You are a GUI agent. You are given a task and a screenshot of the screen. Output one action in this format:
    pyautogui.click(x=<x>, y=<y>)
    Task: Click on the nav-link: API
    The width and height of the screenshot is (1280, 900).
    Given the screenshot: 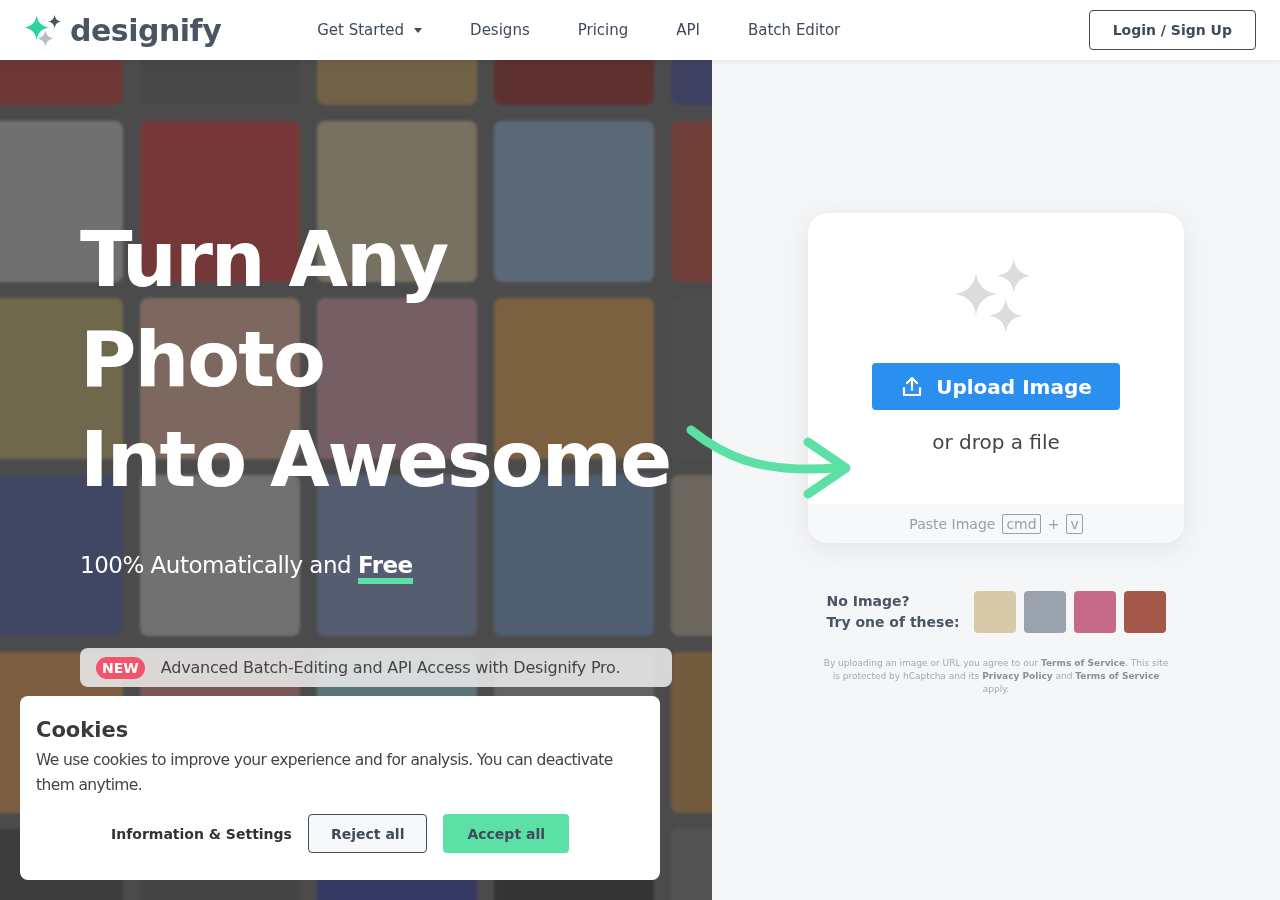 What is the action you would take?
    pyautogui.click(x=688, y=30)
    